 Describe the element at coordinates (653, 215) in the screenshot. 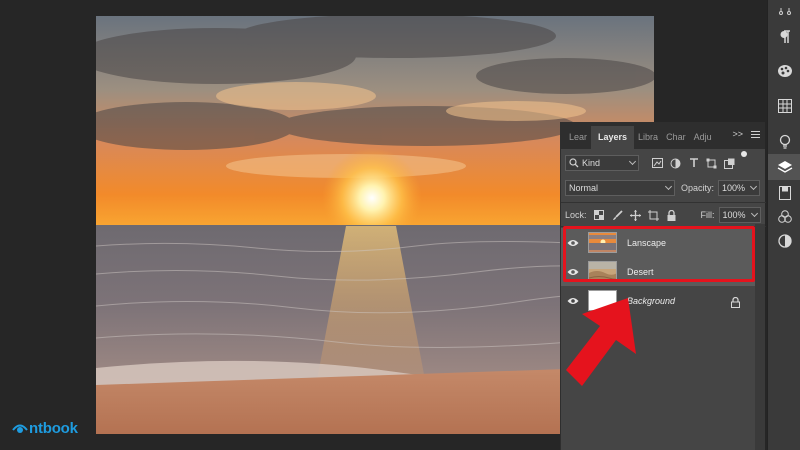

I see `lock-artboard-icon` at that location.